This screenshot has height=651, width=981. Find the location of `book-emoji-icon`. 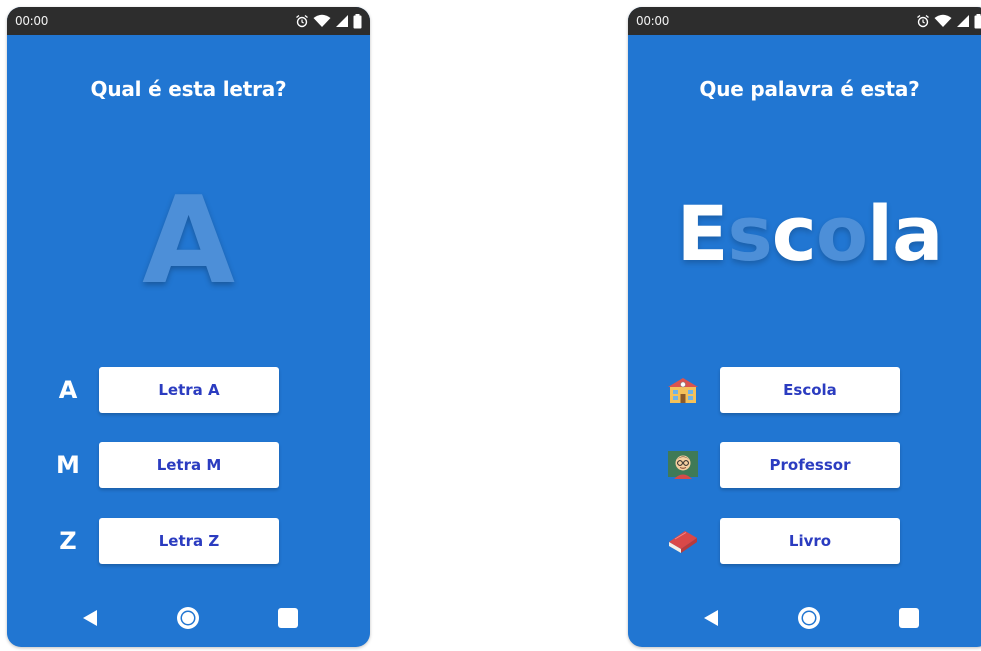

book-emoji-icon is located at coordinates (683, 542).